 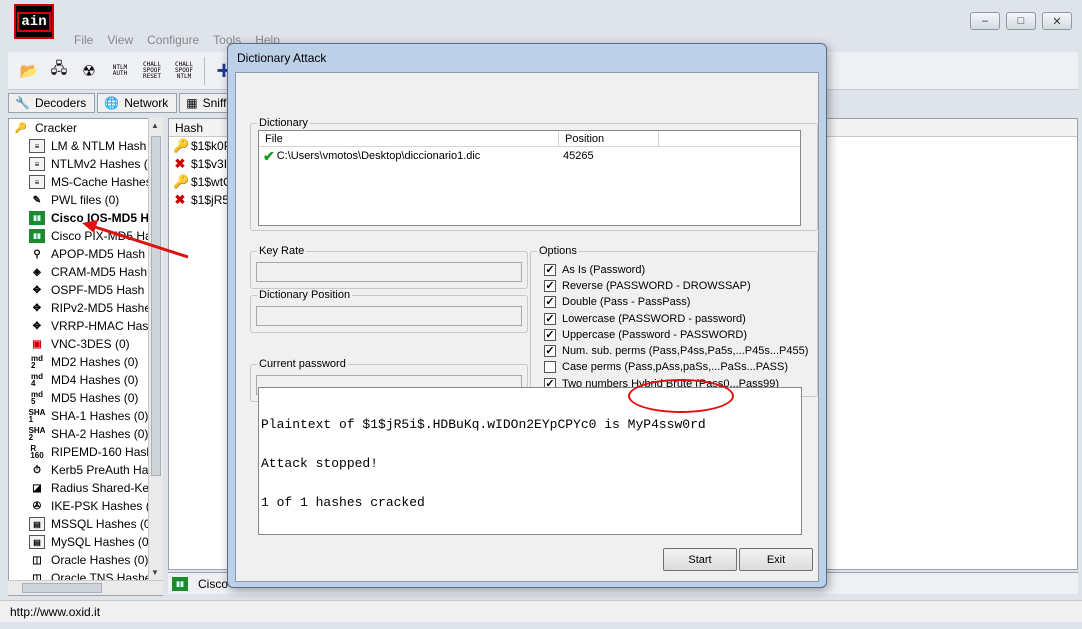 What do you see at coordinates (85, 254) in the screenshot?
I see `tree-item-apop: ⚲ APOP-MD5 Hash` at bounding box center [85, 254].